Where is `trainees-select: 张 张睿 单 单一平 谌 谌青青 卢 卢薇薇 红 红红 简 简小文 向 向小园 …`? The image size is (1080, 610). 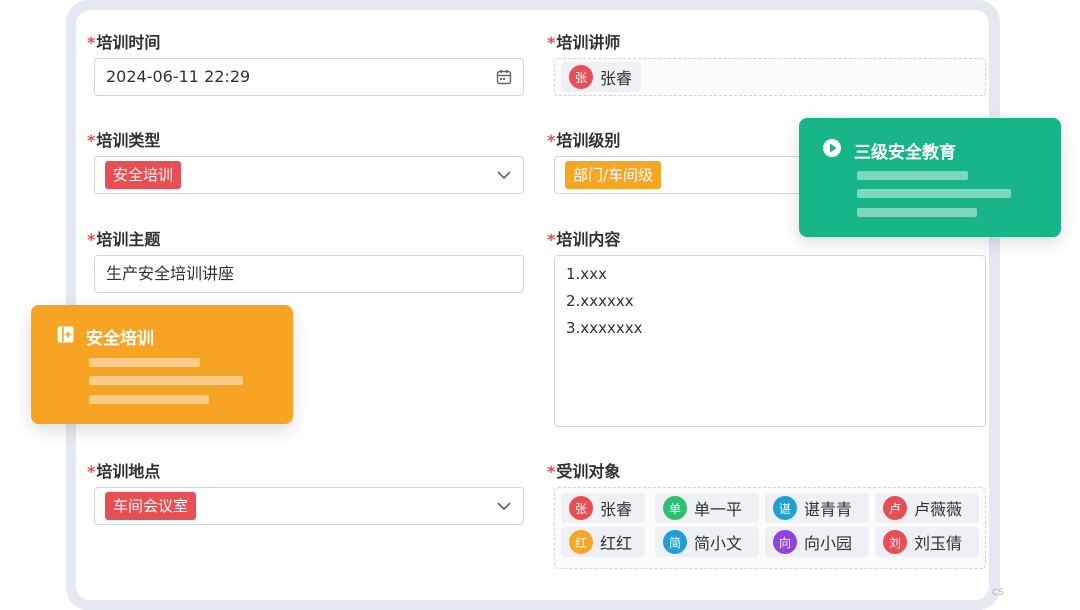
trainees-select: 张 张睿 单 单一平 谌 谌青青 卢 卢薇薇 红 红红 简 简小文 向 向小园 … is located at coordinates (770, 528).